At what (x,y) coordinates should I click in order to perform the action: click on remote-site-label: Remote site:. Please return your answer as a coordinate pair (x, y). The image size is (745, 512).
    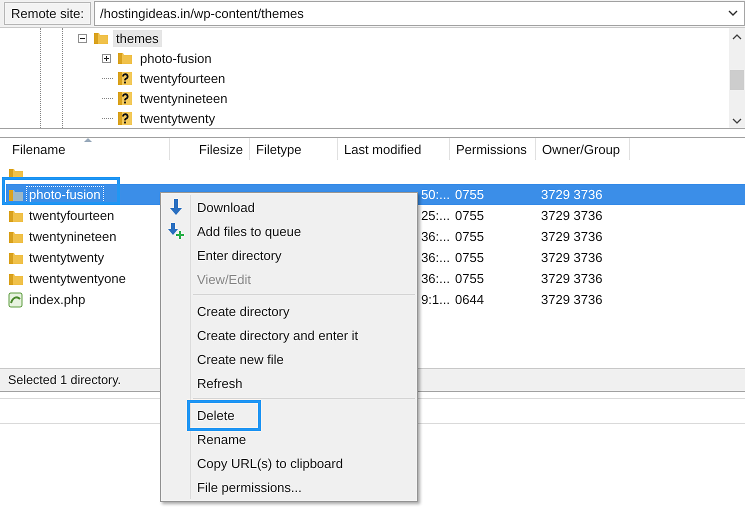
    Looking at the image, I should click on (47, 13).